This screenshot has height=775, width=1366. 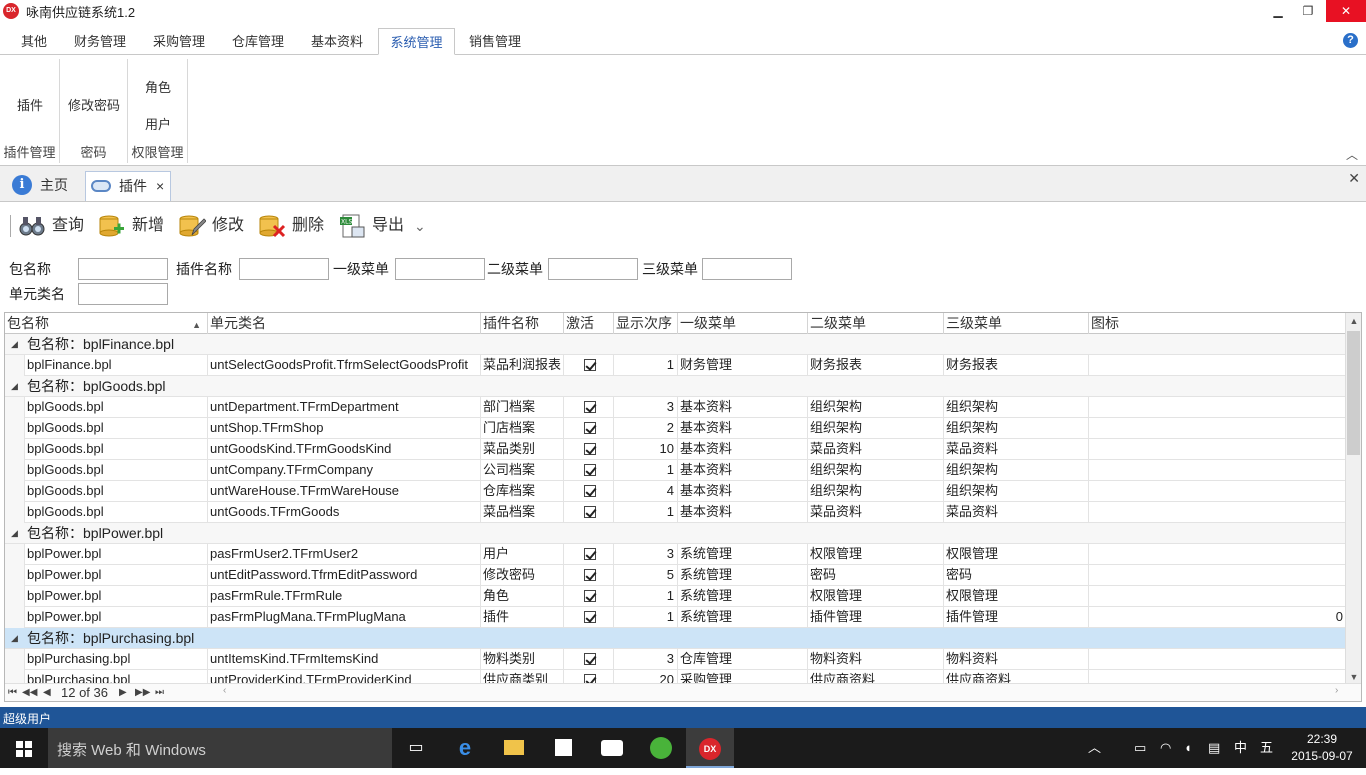 What do you see at coordinates (593, 269) in the screenshot?
I see `menu2-input` at bounding box center [593, 269].